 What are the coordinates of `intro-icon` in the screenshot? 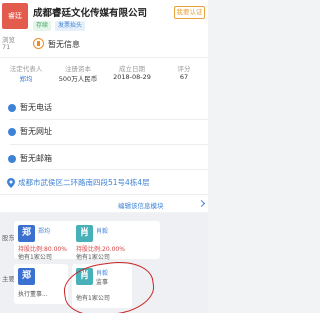 It's located at (38, 43).